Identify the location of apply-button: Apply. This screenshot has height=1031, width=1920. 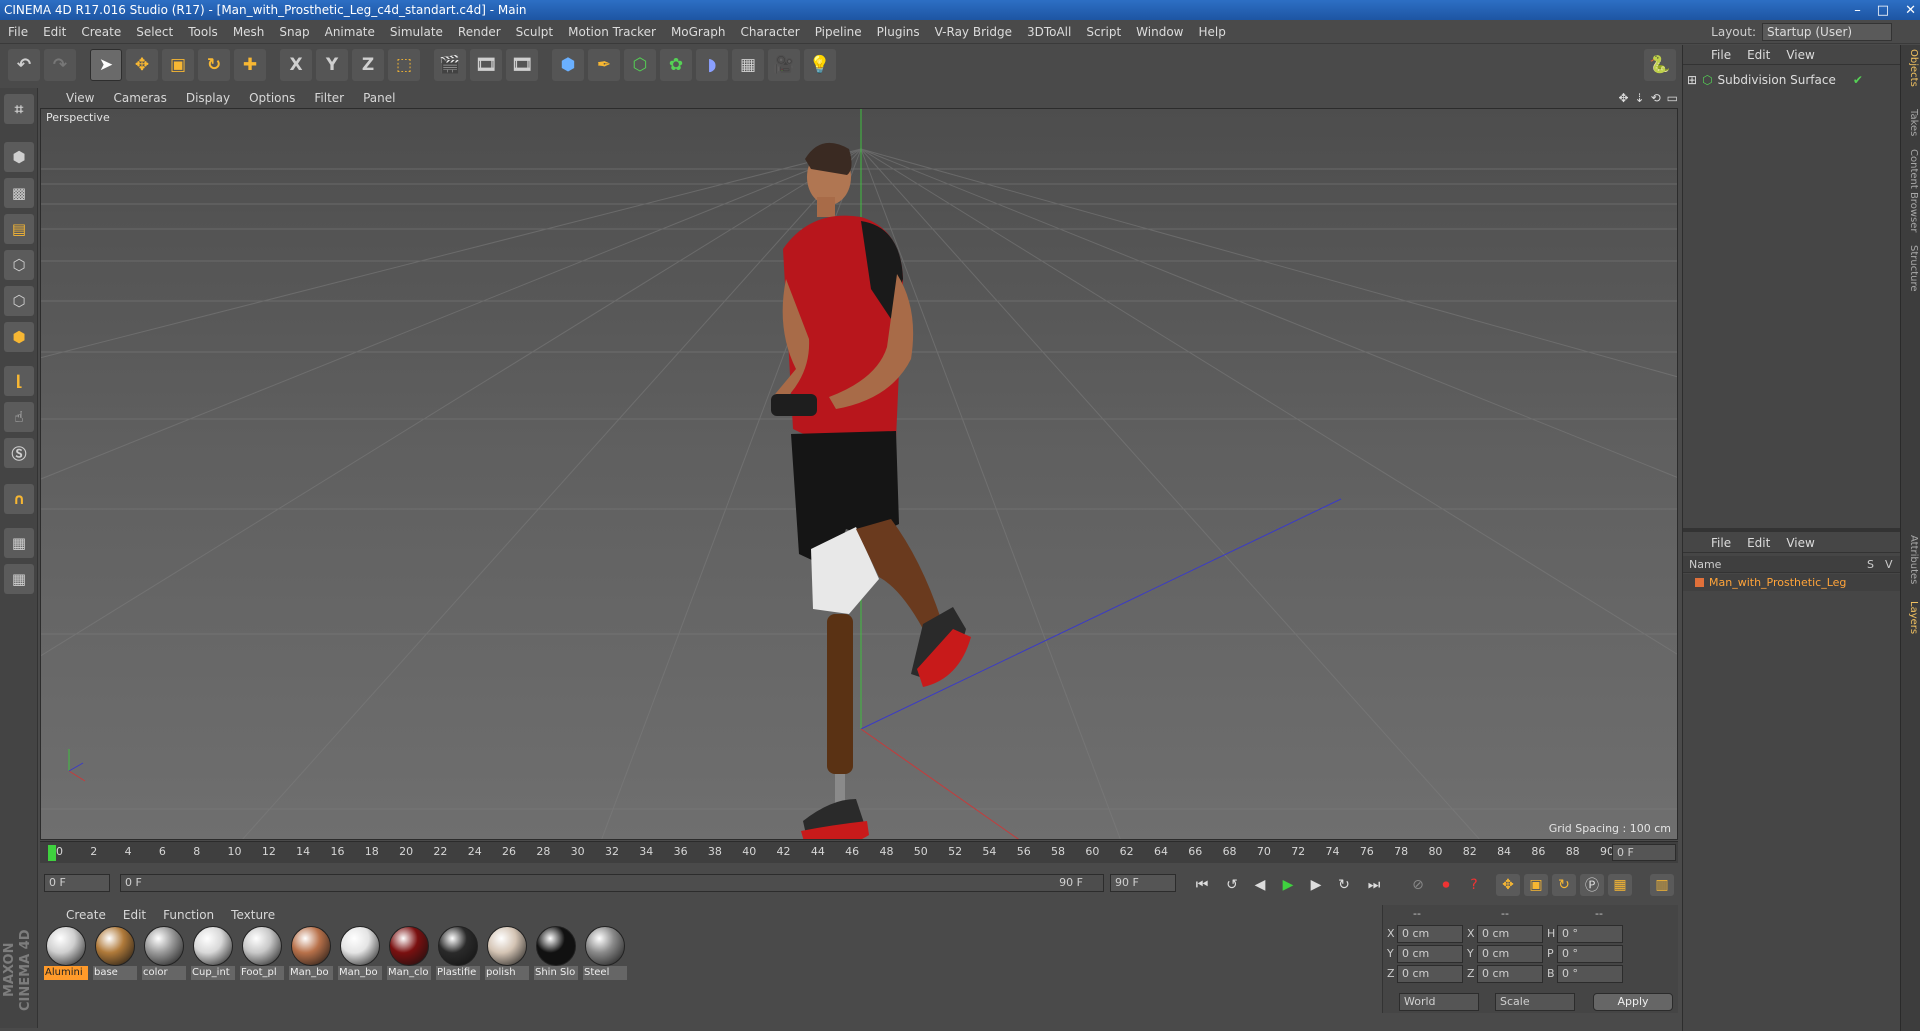
(1633, 1002).